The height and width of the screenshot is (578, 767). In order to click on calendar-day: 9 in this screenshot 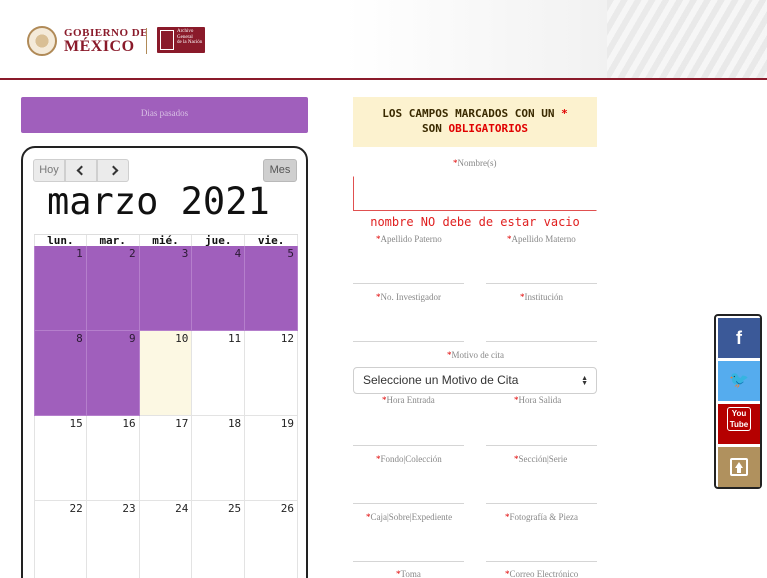, I will do `click(113, 373)`.